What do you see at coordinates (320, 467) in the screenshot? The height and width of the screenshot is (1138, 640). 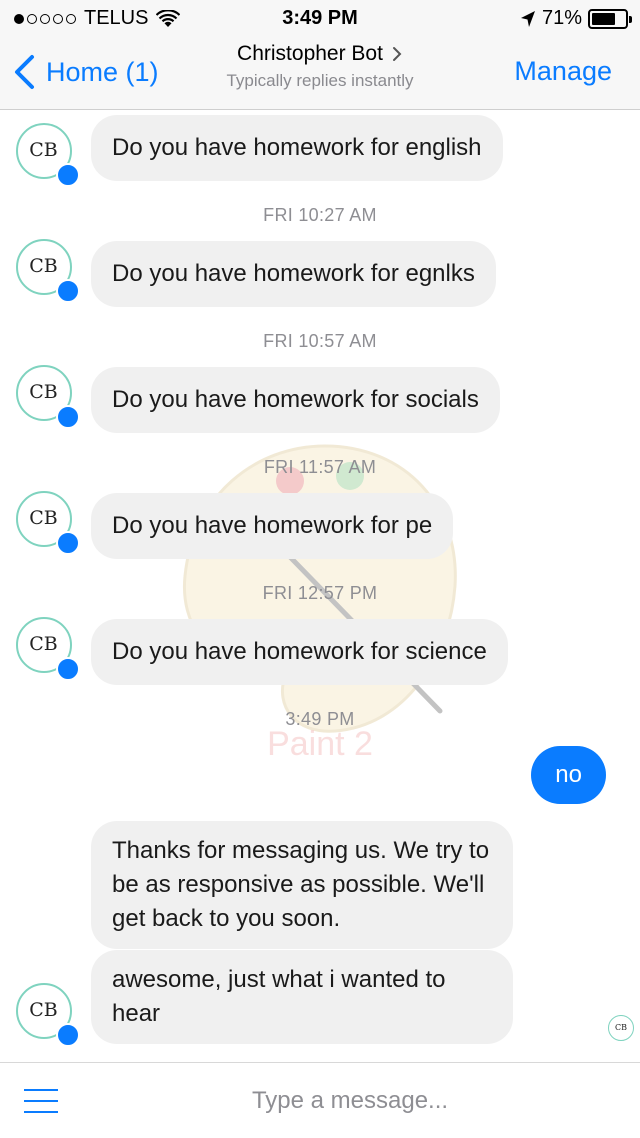 I see `message-timestamp: FRI 11:57 AM` at bounding box center [320, 467].